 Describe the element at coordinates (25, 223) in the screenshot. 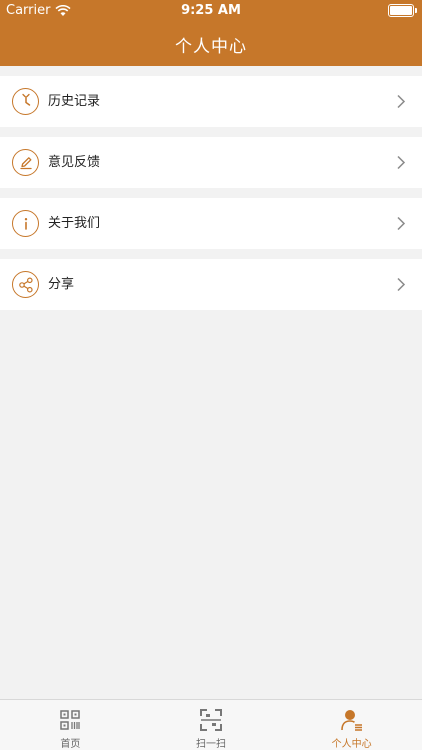

I see `info-icon` at that location.